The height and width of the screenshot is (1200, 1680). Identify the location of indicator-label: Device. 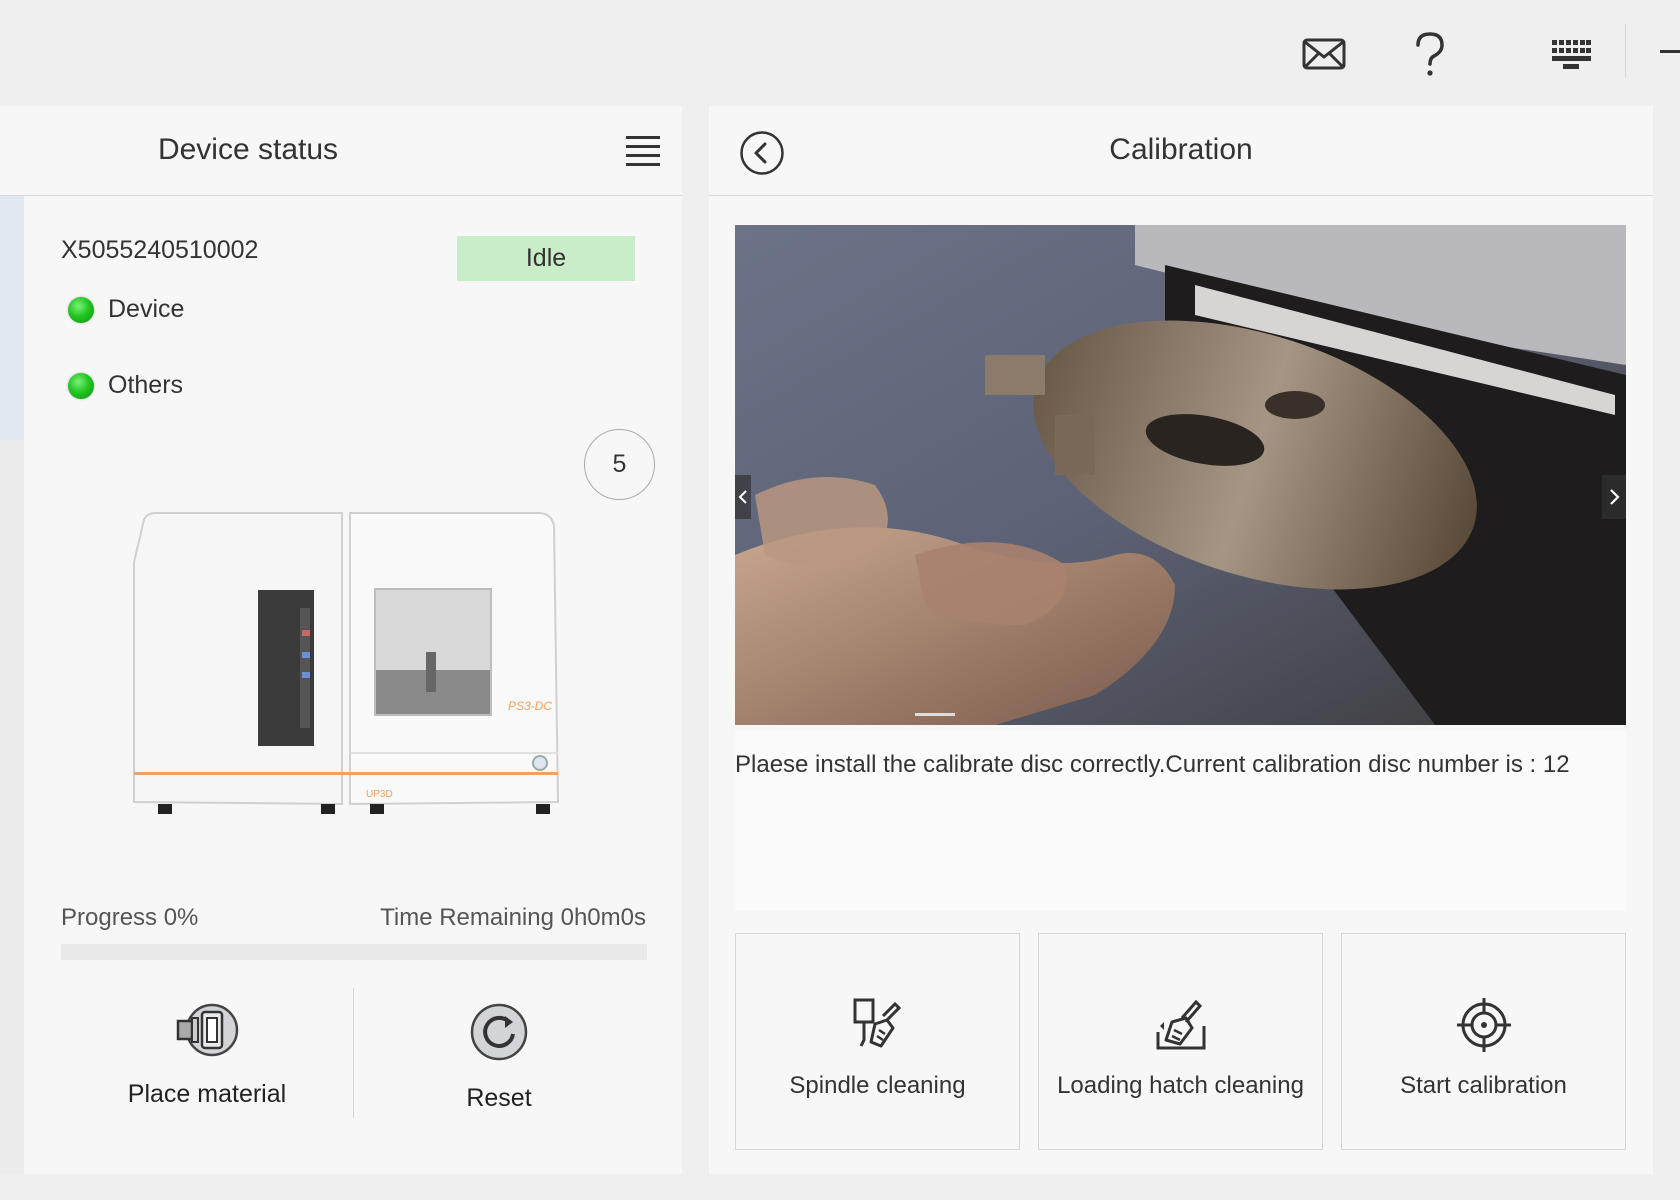
(146, 309).